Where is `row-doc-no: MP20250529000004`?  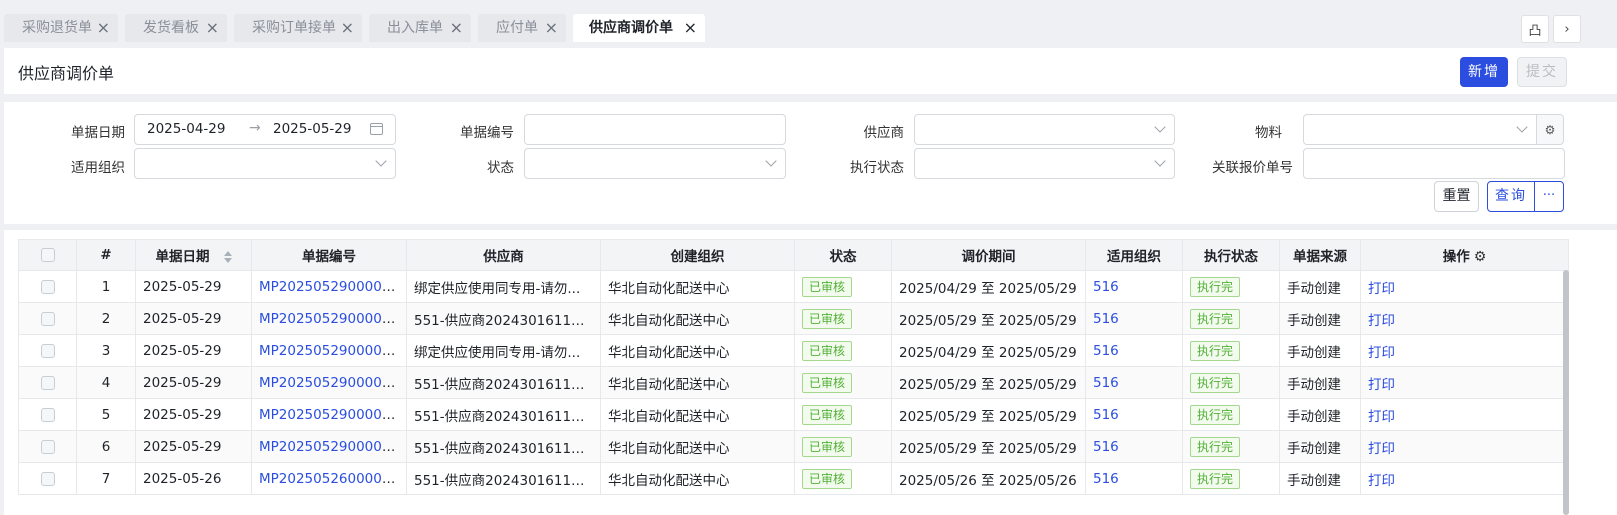 row-doc-no: MP20250529000004 is located at coordinates (329, 350).